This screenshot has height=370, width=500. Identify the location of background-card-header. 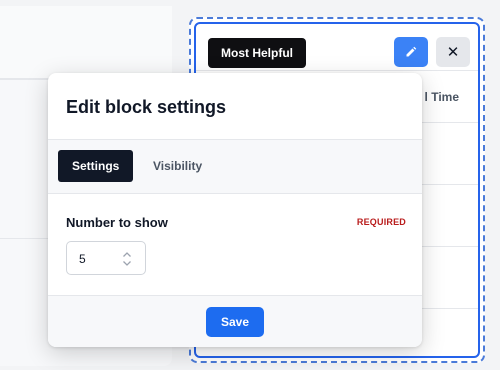
(86, 42).